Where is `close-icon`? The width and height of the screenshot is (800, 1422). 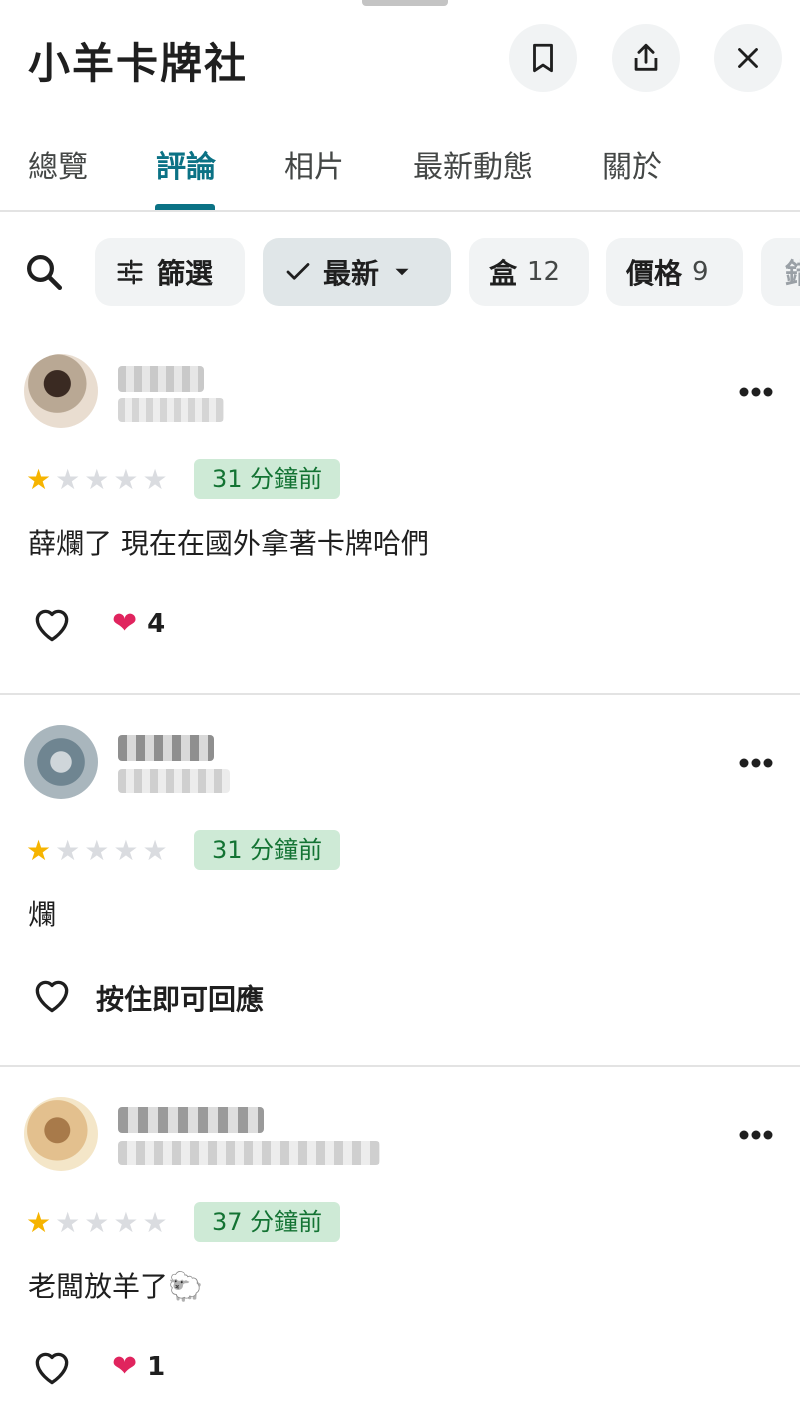
close-icon is located at coordinates (748, 58).